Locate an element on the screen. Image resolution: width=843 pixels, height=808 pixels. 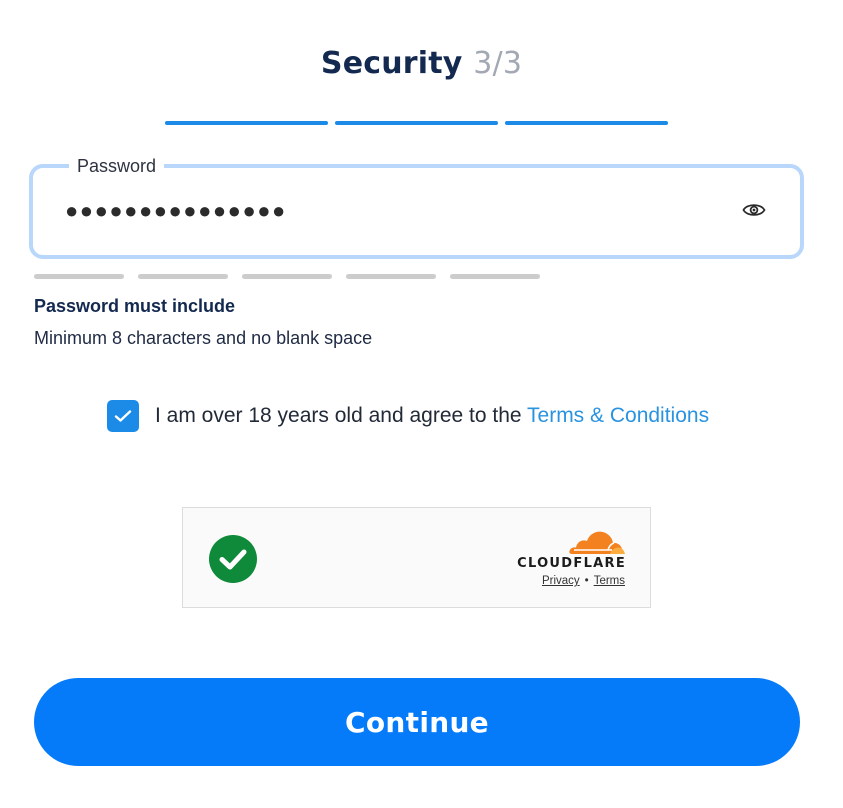
cloudflare-wordmark: CLOUDFLARE is located at coordinates (571, 563).